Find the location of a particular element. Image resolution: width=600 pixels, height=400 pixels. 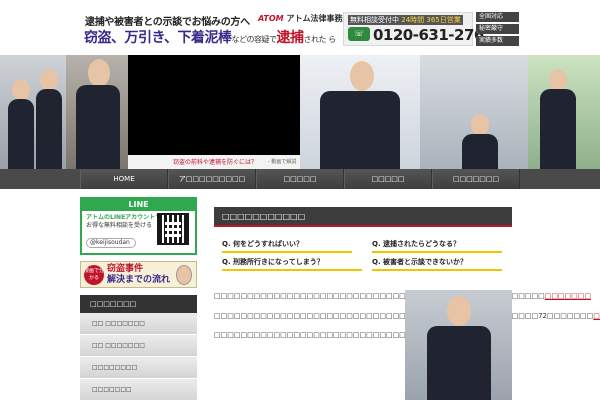

lawyer-photo is located at coordinates (458, 345).